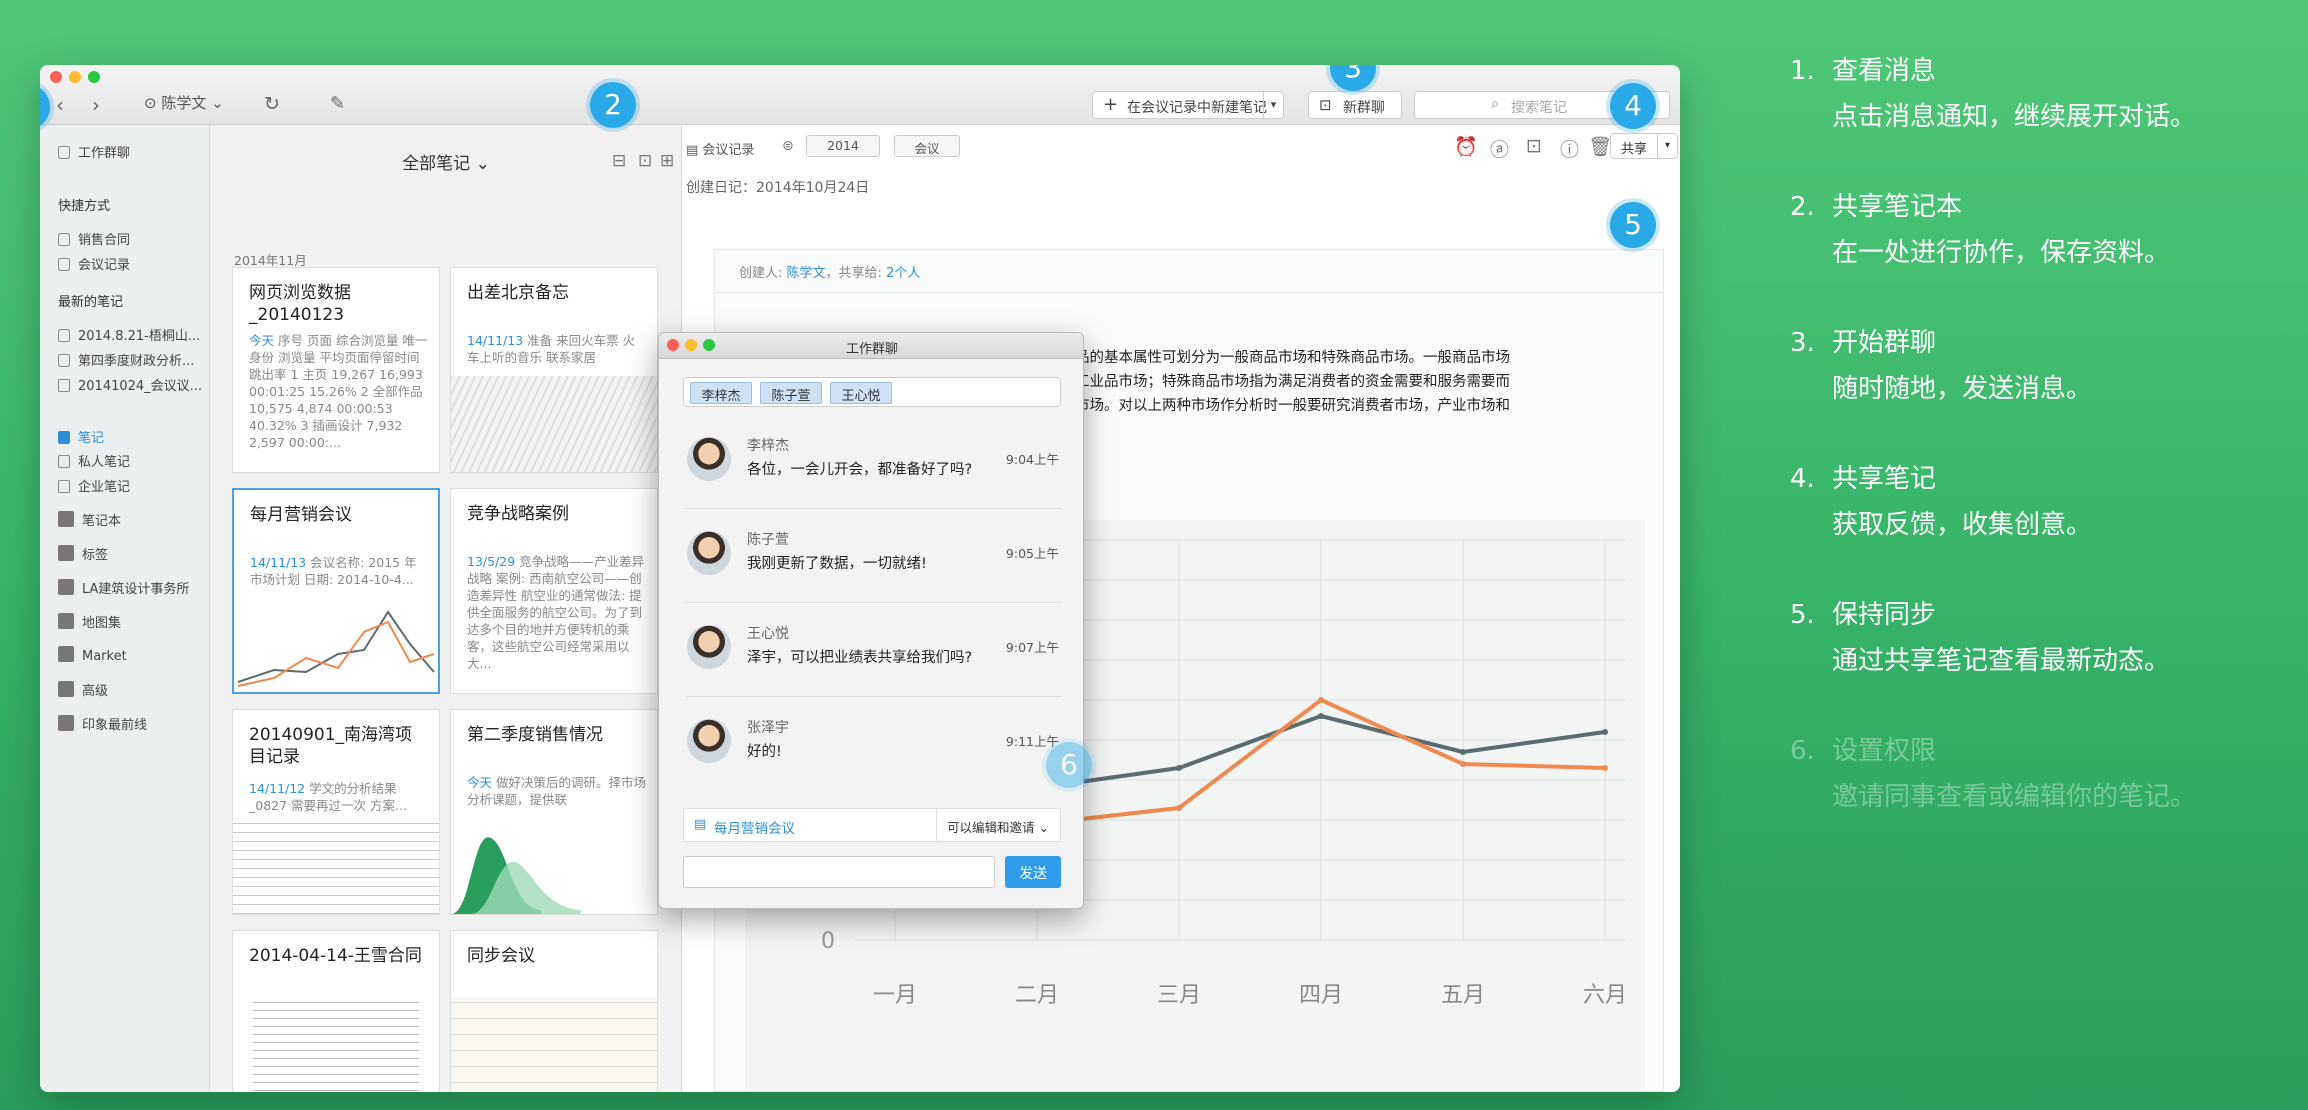 The width and height of the screenshot is (2308, 1110). What do you see at coordinates (1633, 225) in the screenshot?
I see `hint-badge: 5` at bounding box center [1633, 225].